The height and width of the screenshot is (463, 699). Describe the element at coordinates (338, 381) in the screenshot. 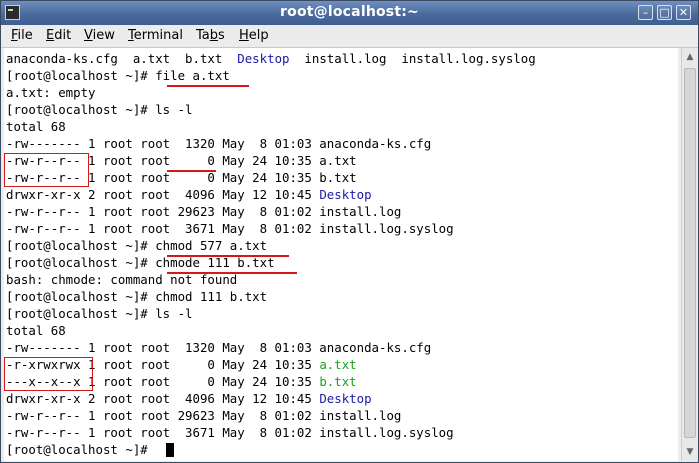

I see `executable-file-name: b.txt` at that location.